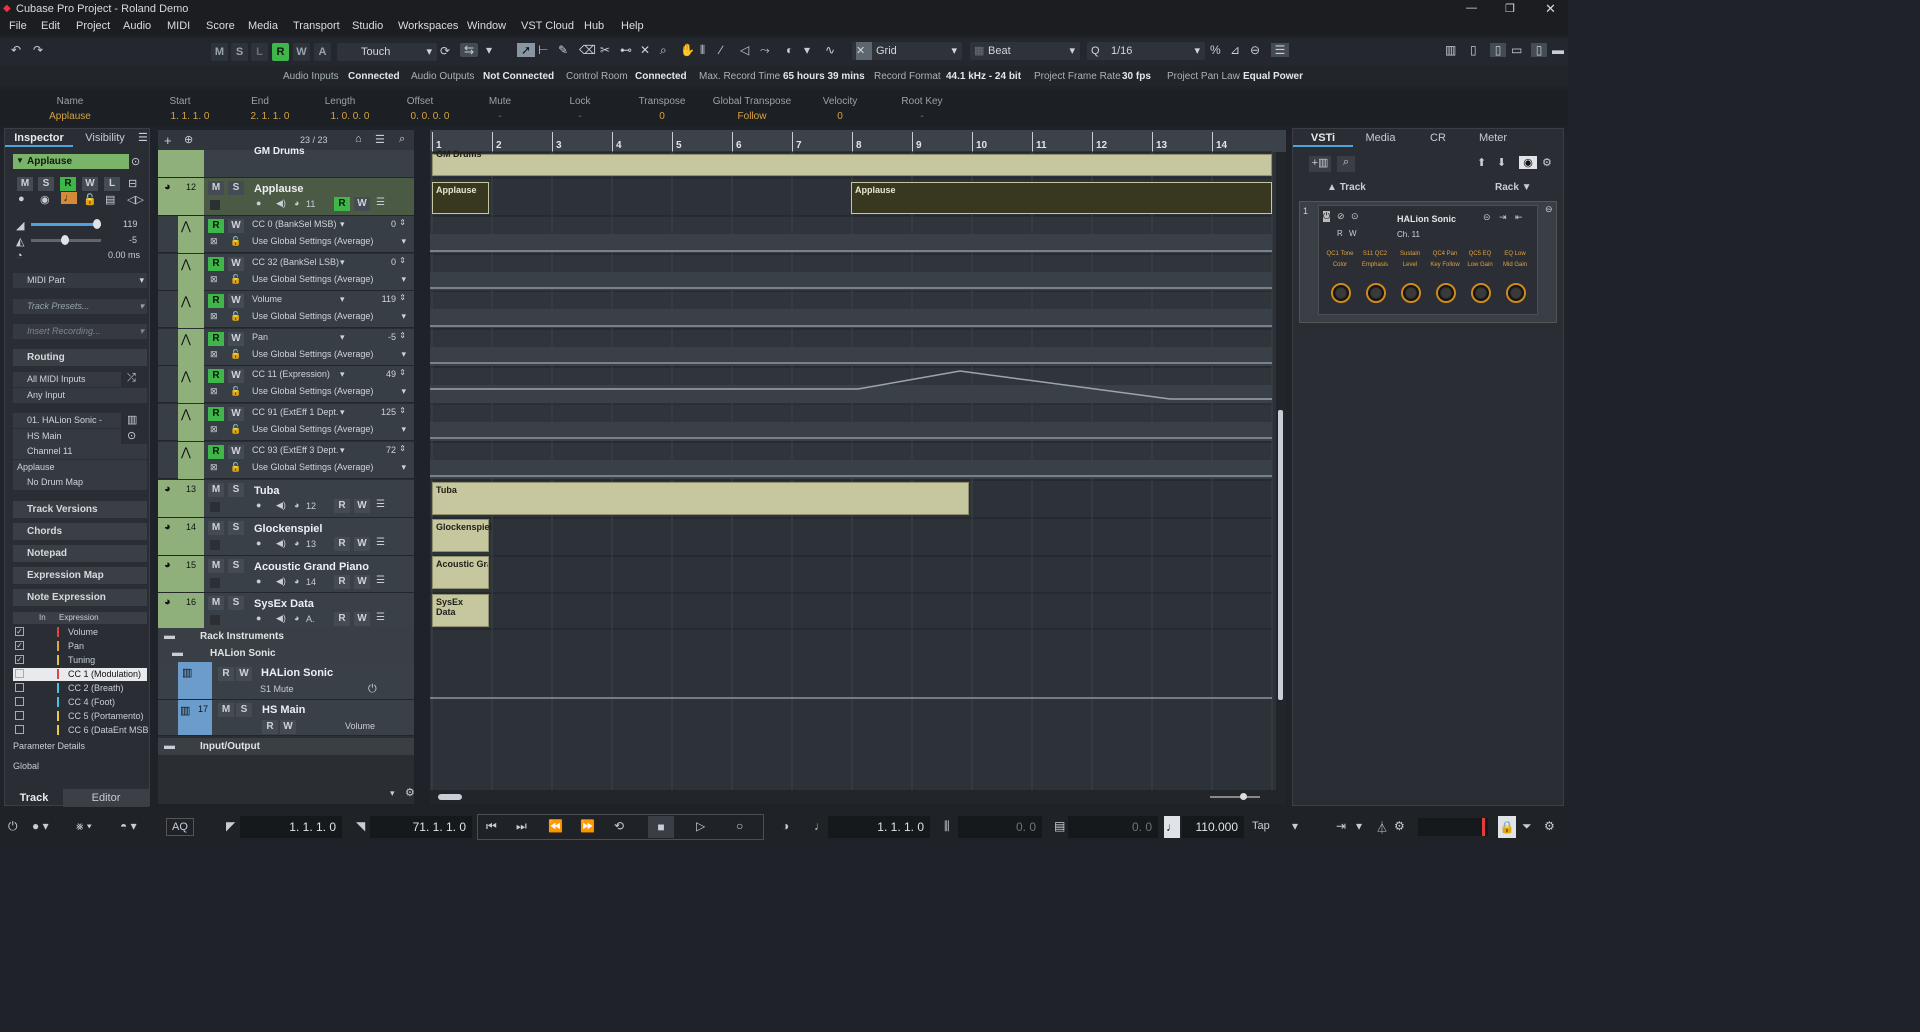  What do you see at coordinates (281, 581) in the screenshot?
I see `monitor-icon: ◀)` at bounding box center [281, 581].